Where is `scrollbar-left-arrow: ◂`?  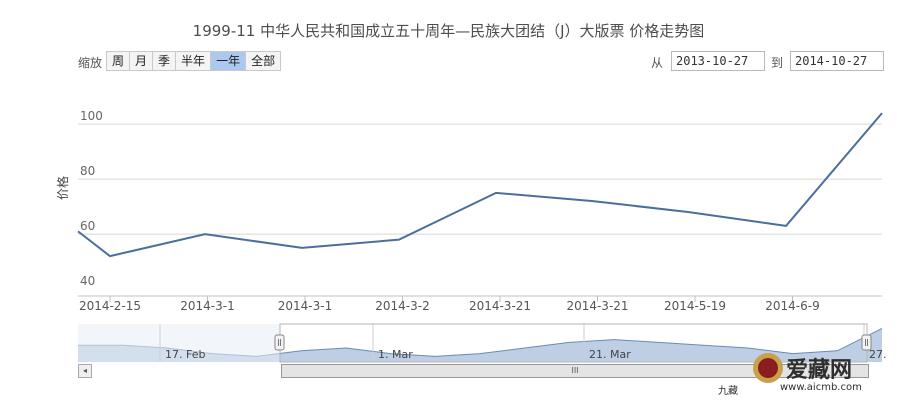
scrollbar-left-arrow: ◂ is located at coordinates (85, 371).